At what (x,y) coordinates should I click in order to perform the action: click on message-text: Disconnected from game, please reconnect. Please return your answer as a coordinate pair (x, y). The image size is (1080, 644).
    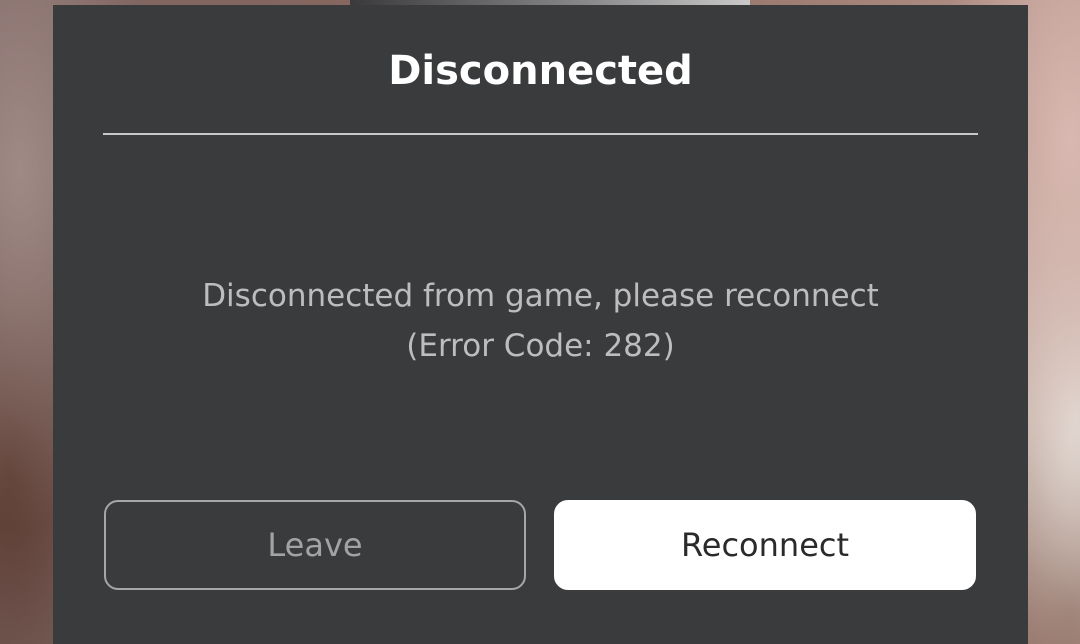
    Looking at the image, I should click on (540, 296).